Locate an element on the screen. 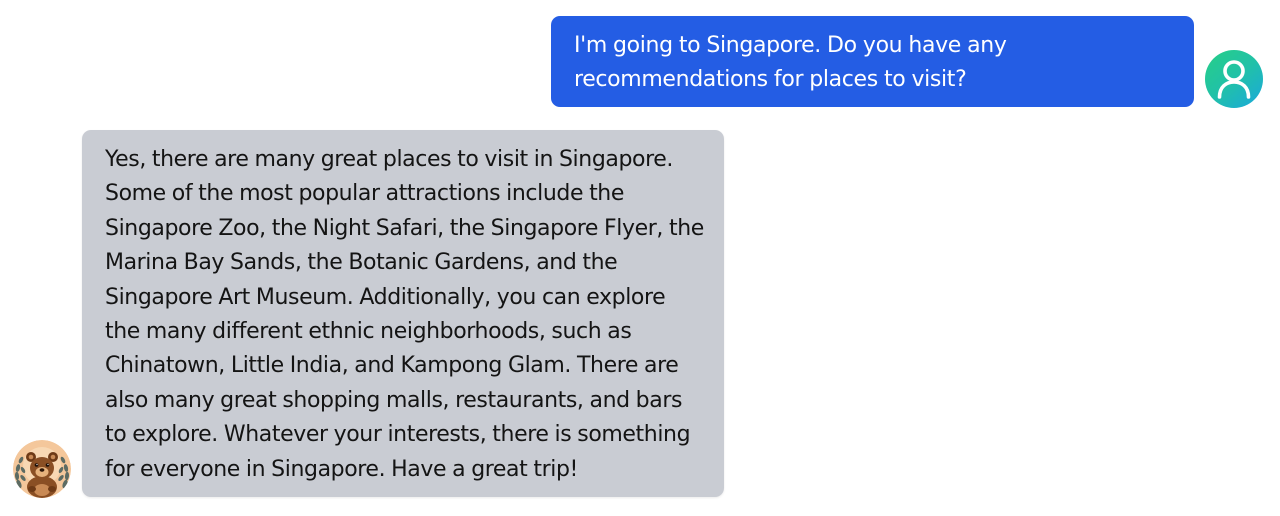 The image size is (1280, 516). bear-mascot-icon is located at coordinates (42, 469).